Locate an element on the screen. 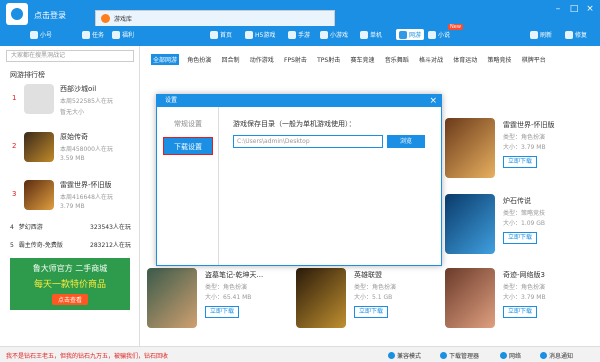  nav-alt-account: 小号 is located at coordinates (41, 34).